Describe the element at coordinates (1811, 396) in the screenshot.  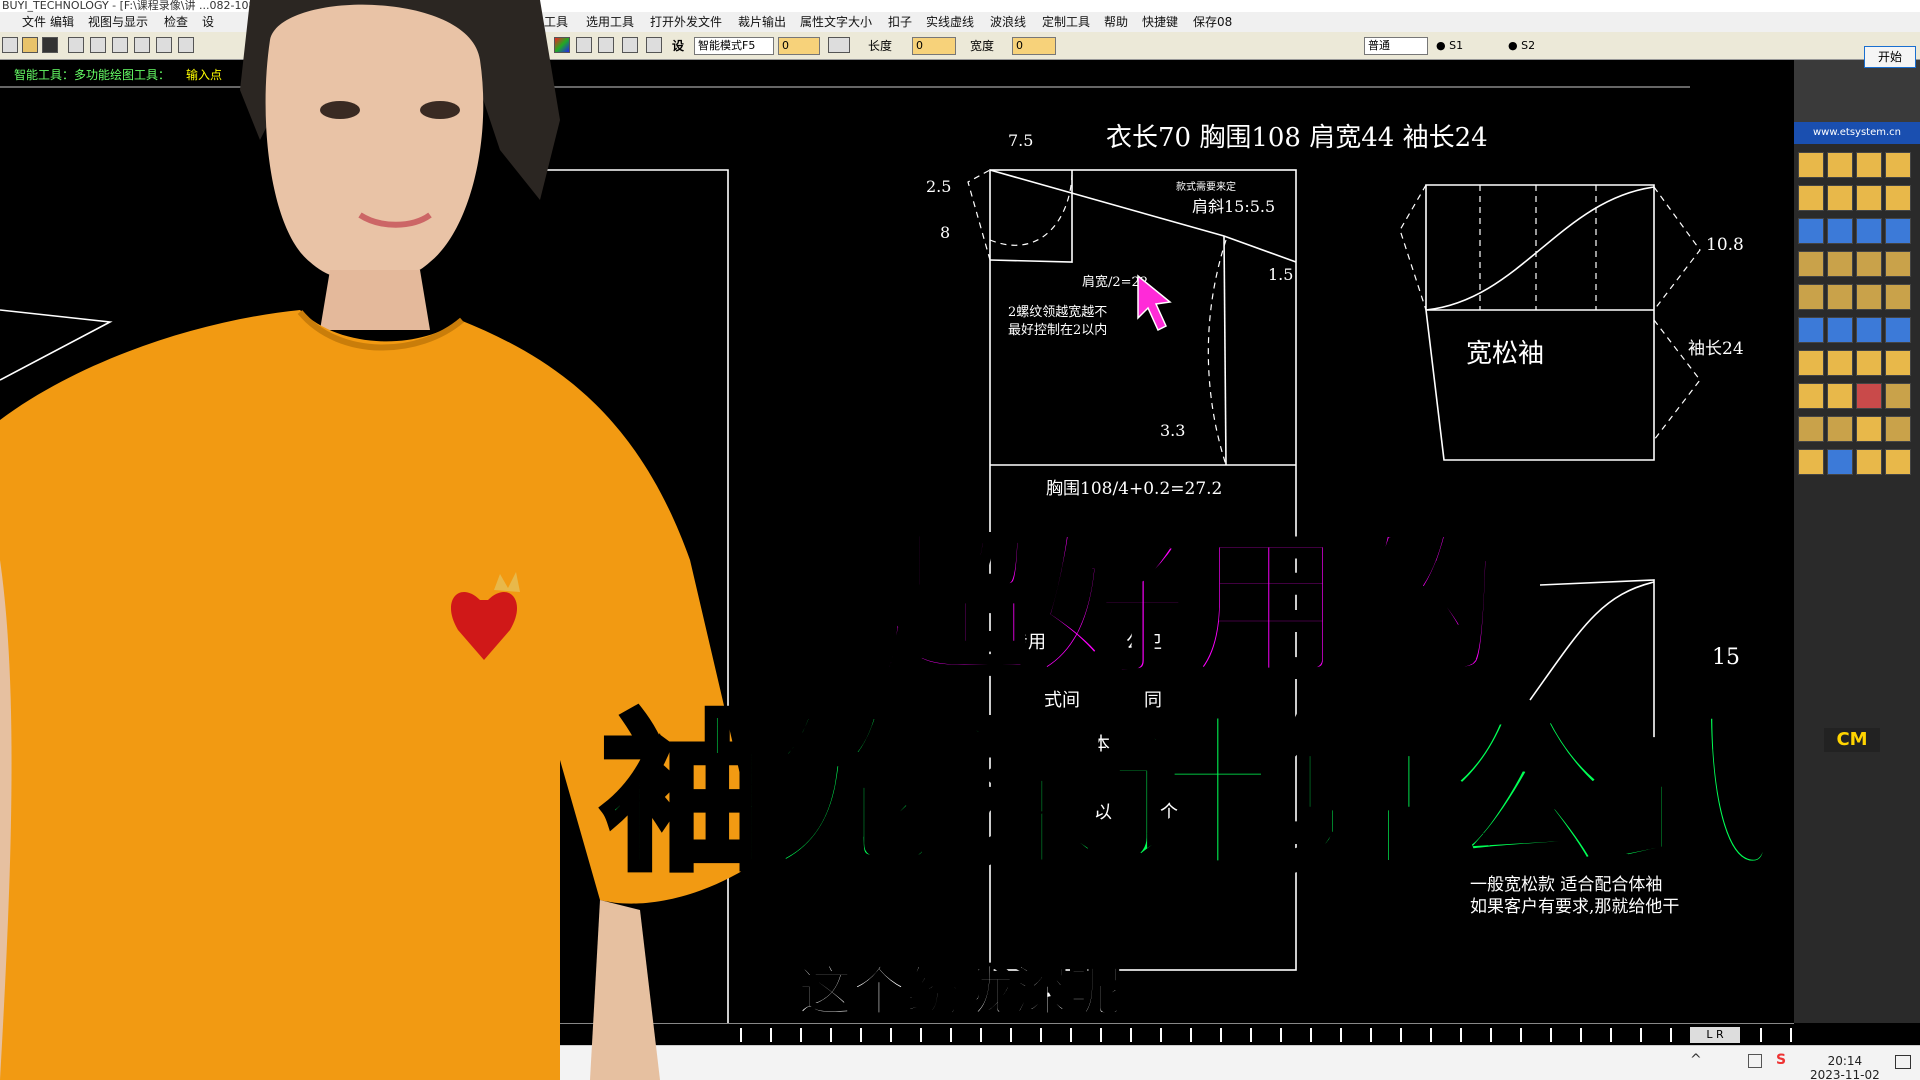
I see `tool-chart-icon` at that location.